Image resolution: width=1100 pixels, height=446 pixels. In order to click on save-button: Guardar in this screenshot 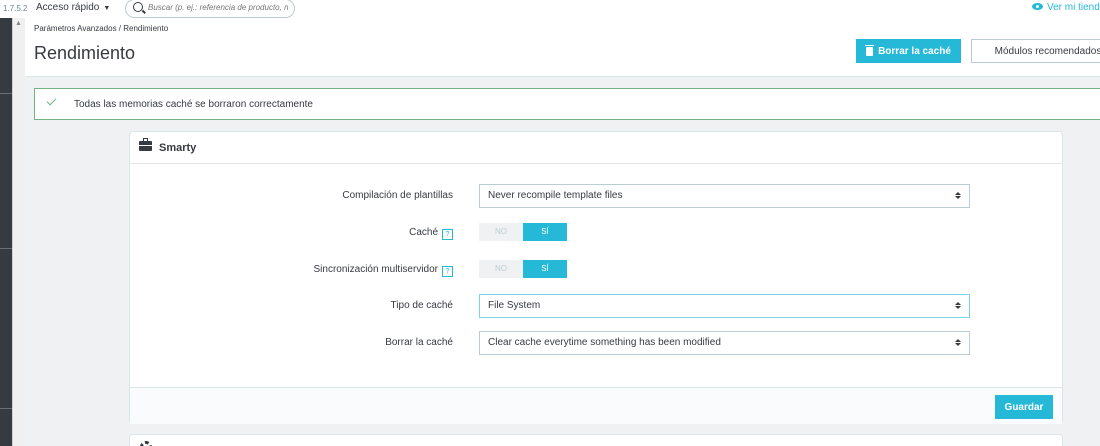, I will do `click(1024, 407)`.